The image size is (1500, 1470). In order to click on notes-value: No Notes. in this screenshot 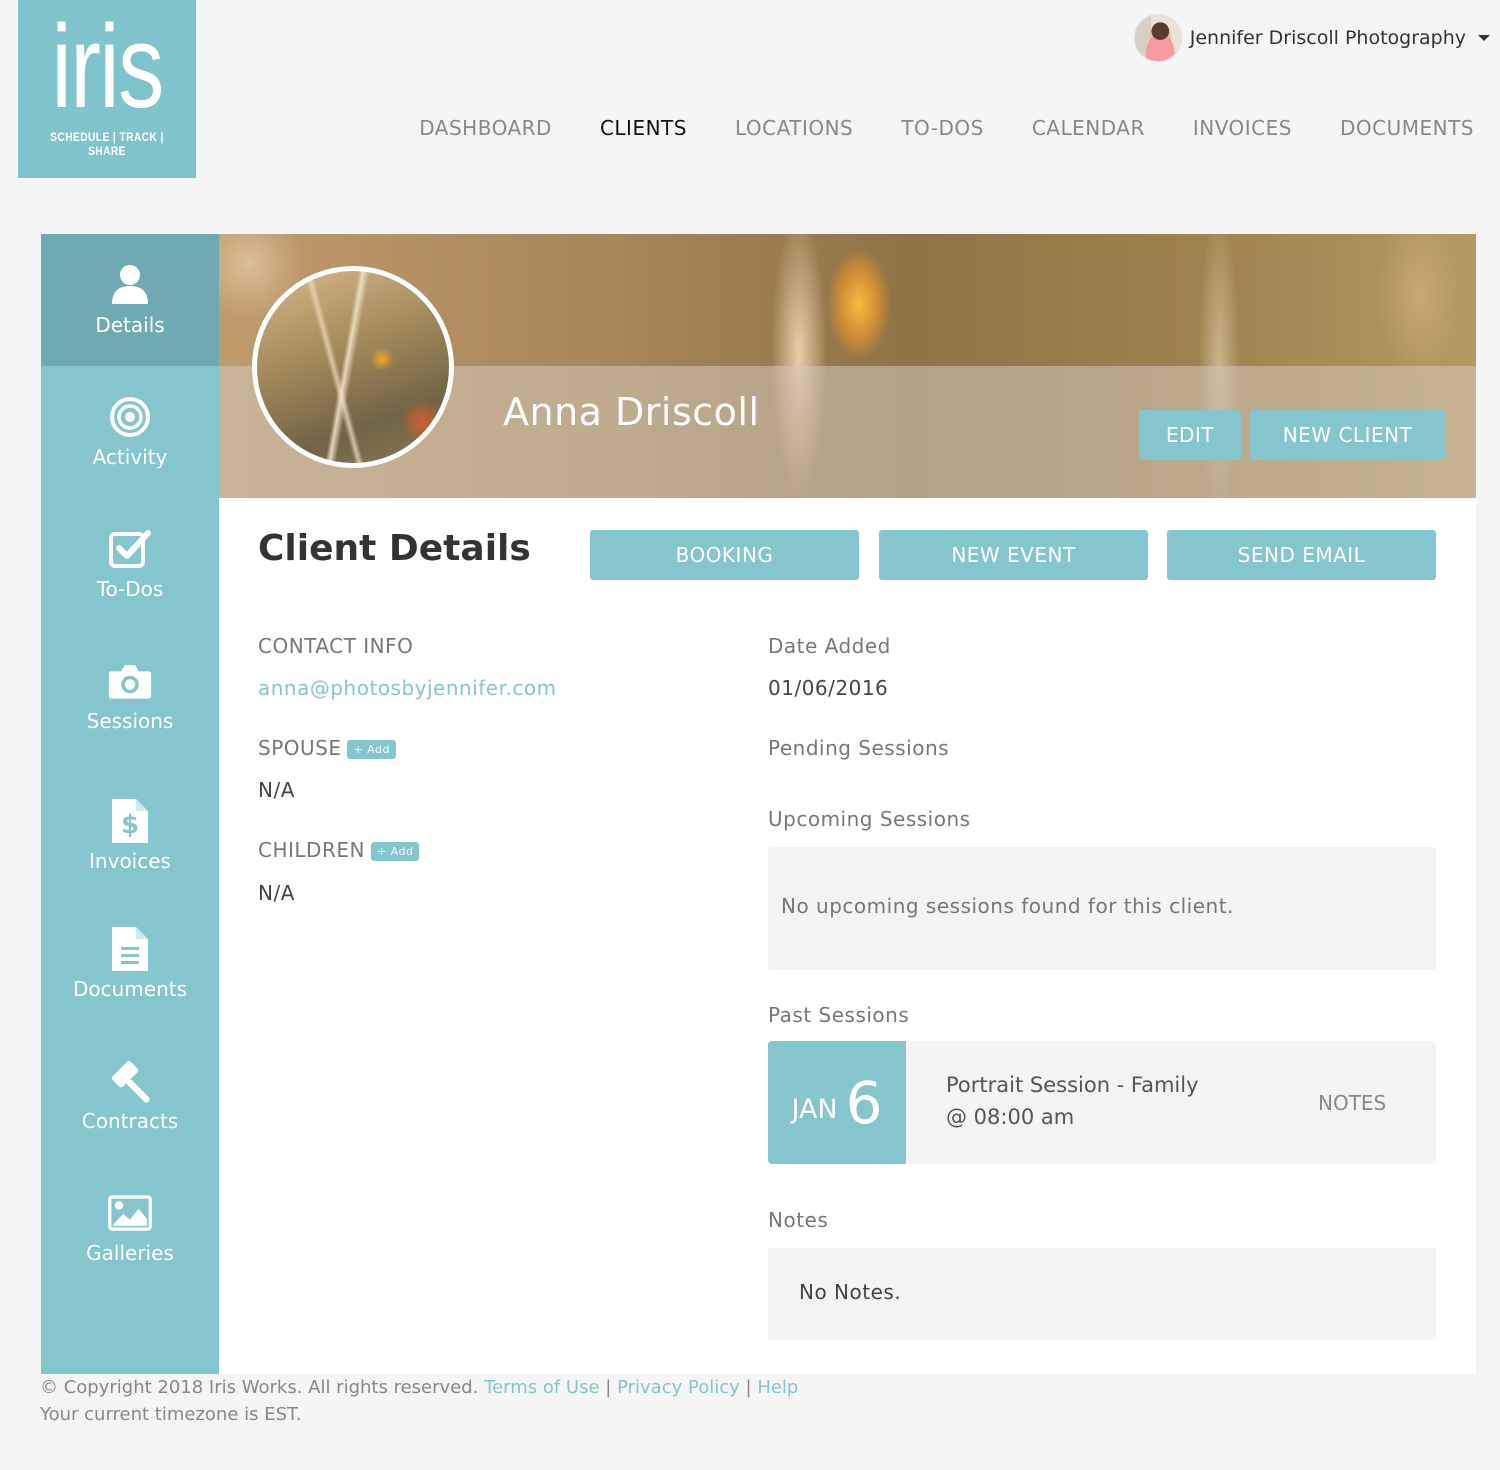, I will do `click(850, 1292)`.